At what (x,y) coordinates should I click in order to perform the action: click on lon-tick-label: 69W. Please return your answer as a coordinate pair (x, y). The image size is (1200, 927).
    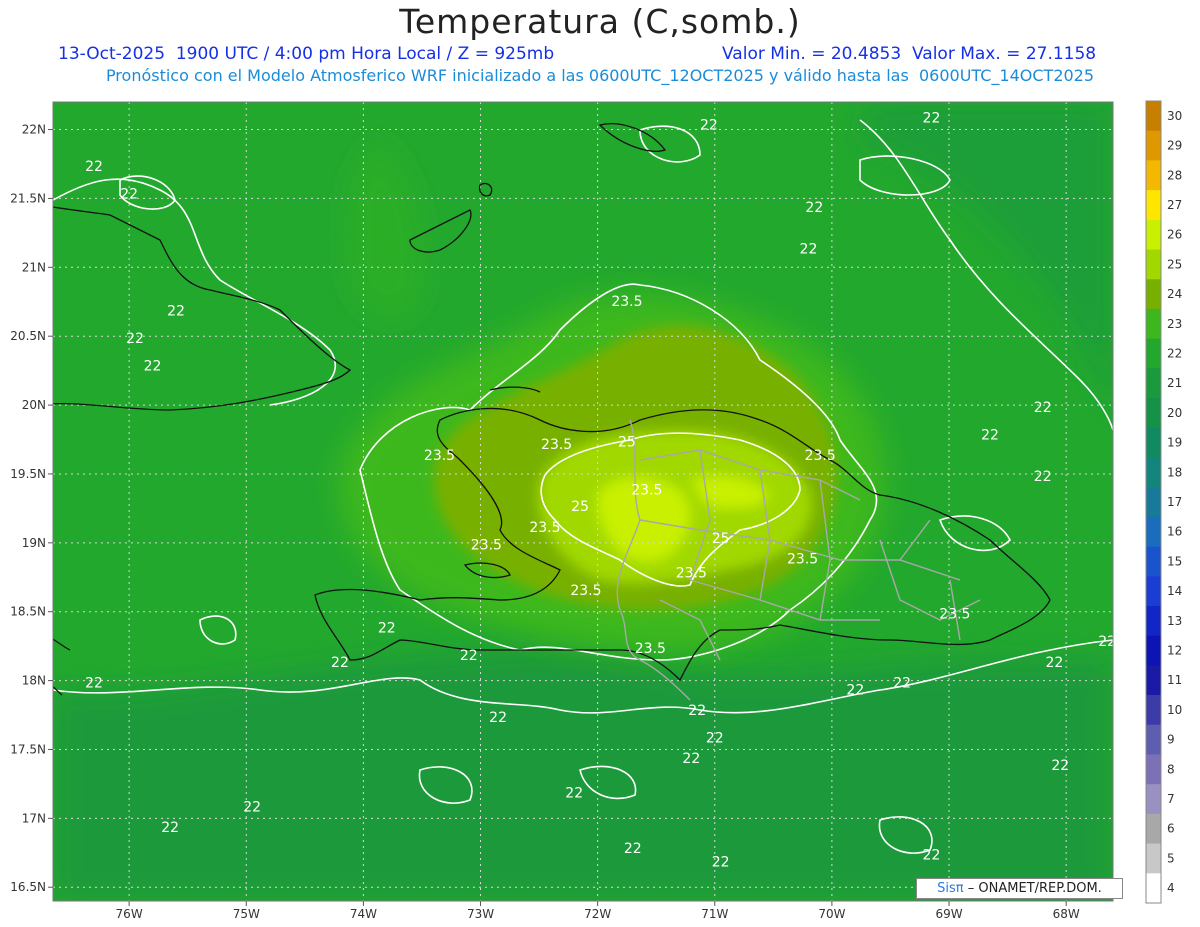
    Looking at the image, I should click on (948, 914).